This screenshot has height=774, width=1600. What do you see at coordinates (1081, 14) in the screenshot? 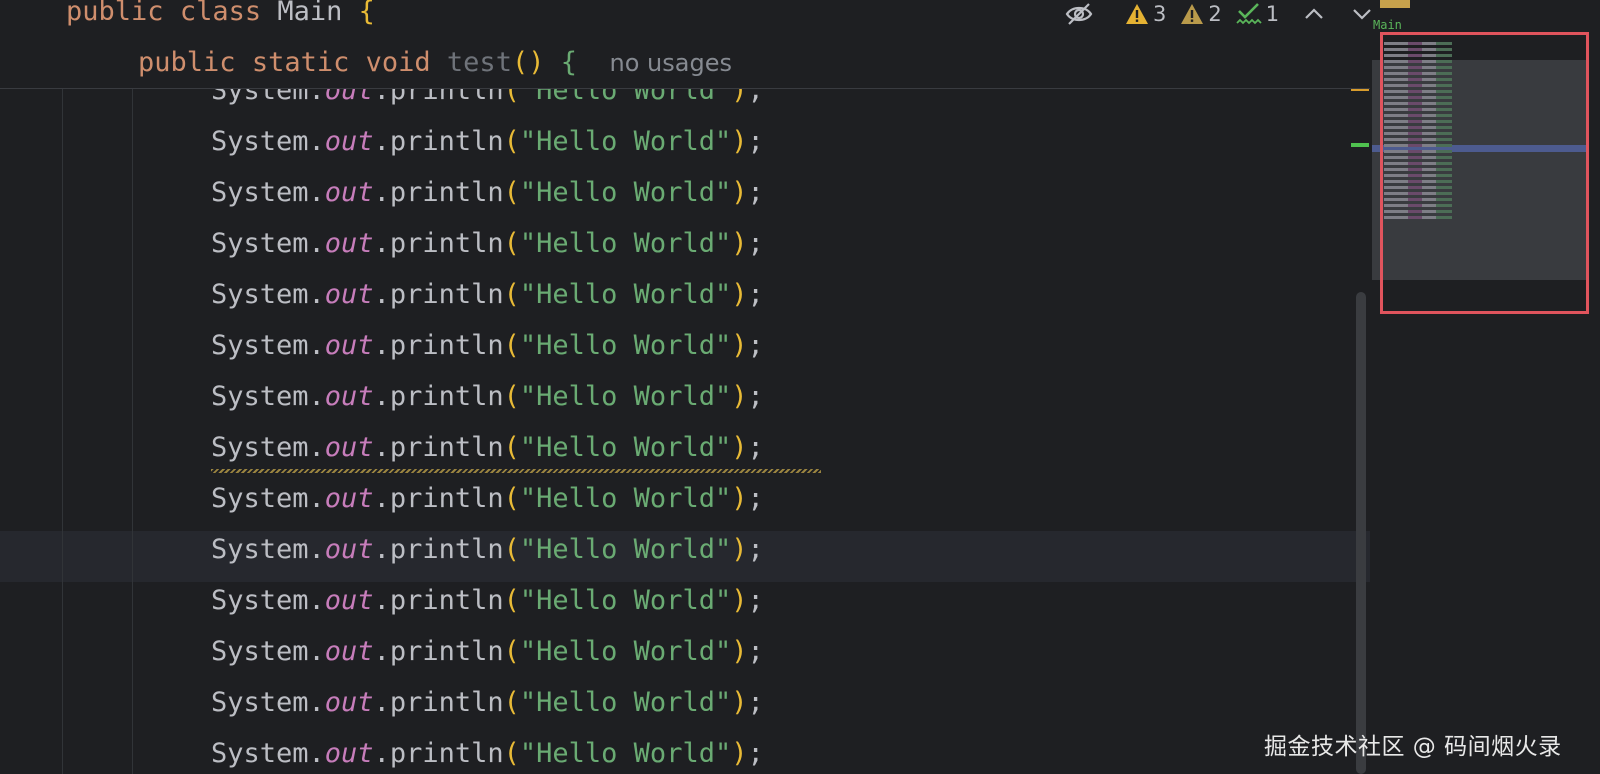
I see `eye-slash-icon` at bounding box center [1081, 14].